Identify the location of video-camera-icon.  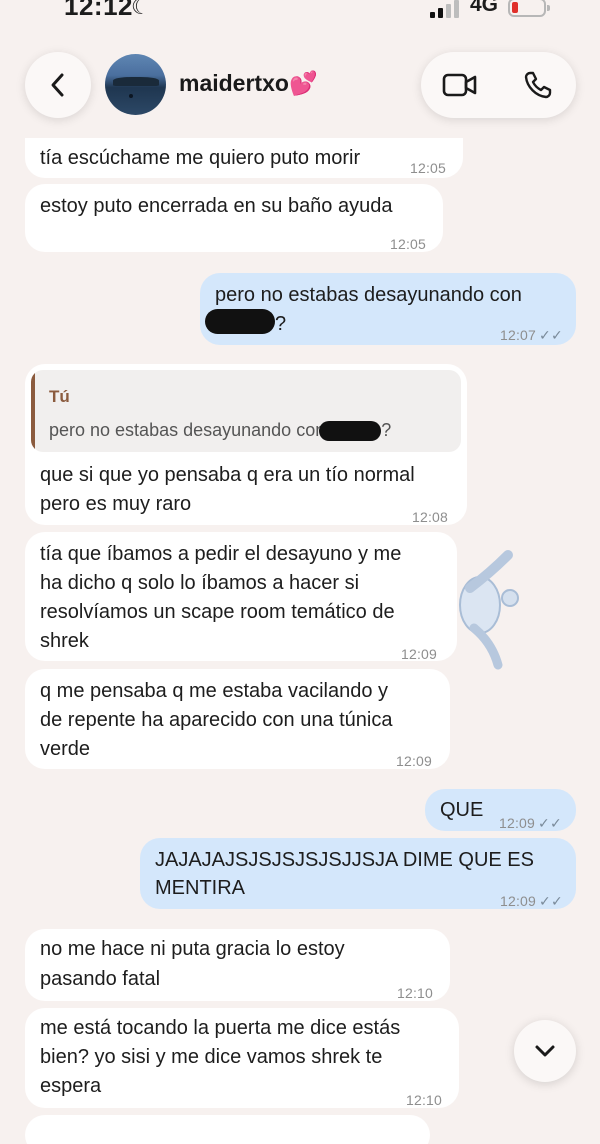
(459, 85).